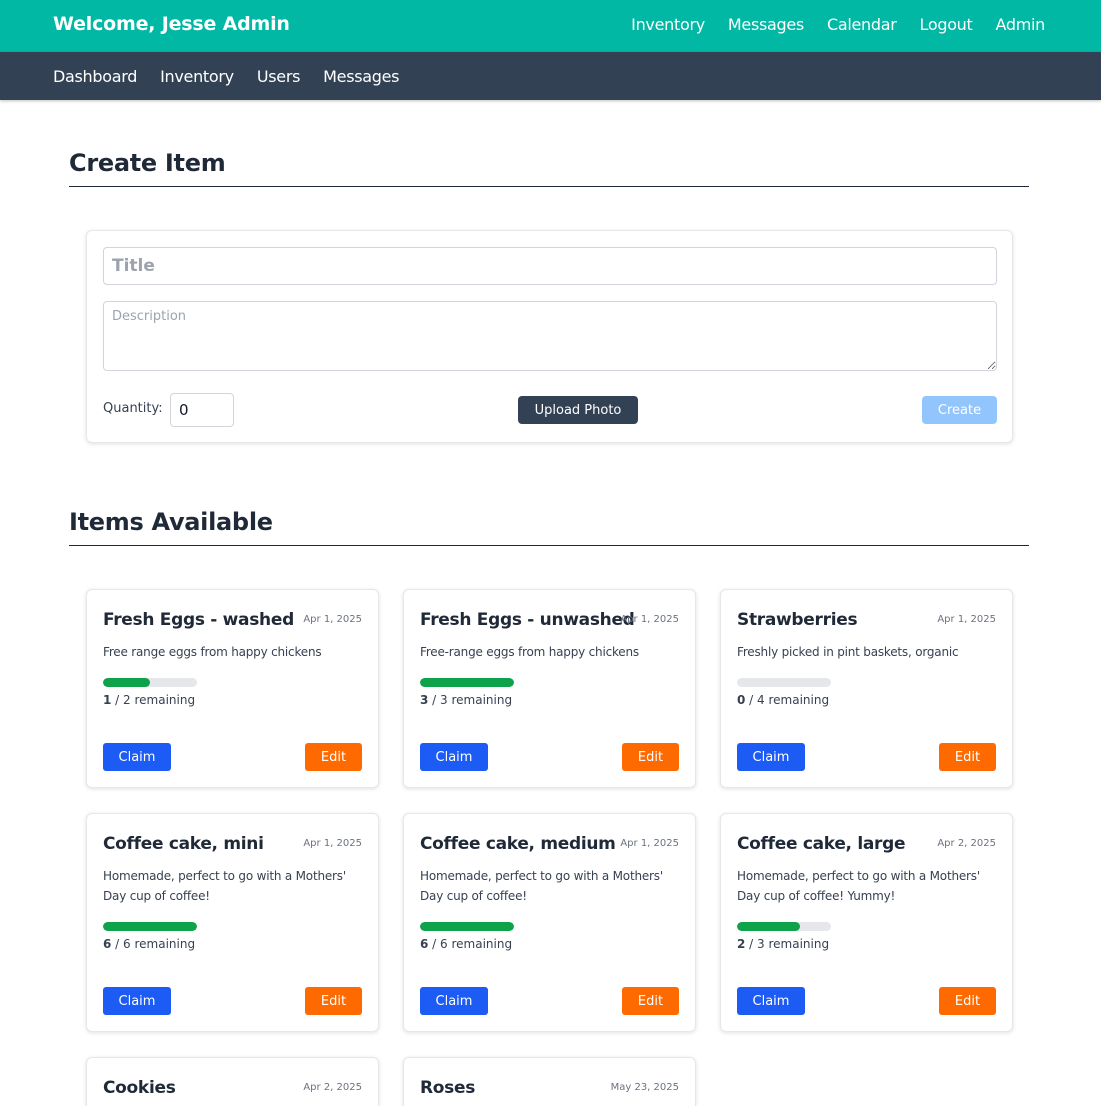  What do you see at coordinates (212, 652) in the screenshot?
I see `item-description: Free range eggs from happy chickens` at bounding box center [212, 652].